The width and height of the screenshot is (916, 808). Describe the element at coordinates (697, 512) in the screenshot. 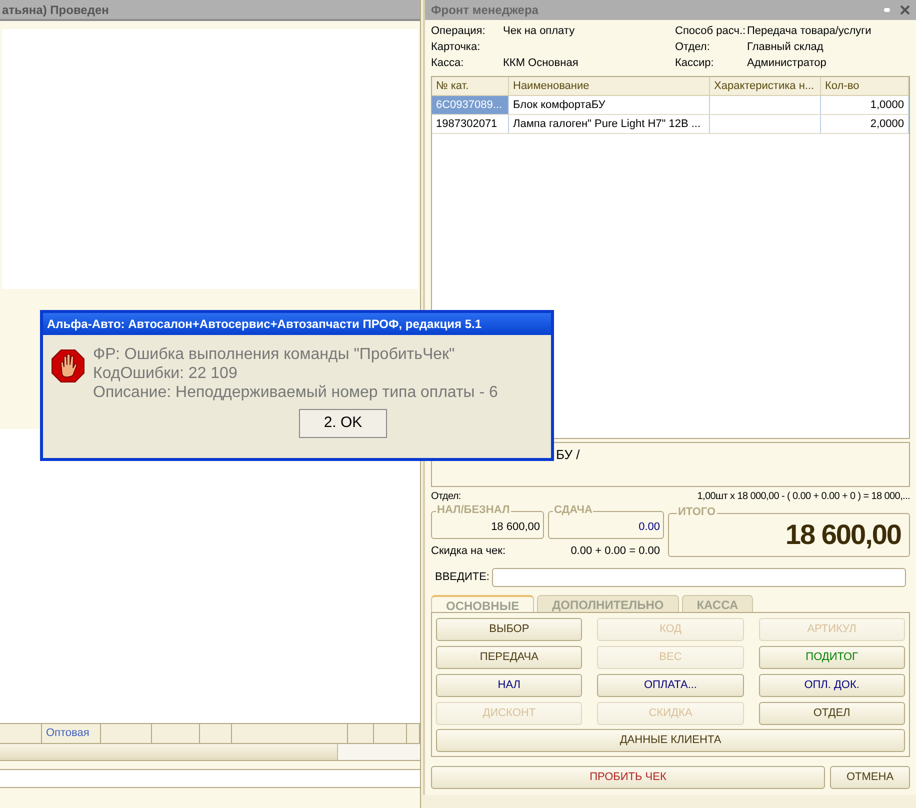

I see `box-label: ИТОГО` at that location.